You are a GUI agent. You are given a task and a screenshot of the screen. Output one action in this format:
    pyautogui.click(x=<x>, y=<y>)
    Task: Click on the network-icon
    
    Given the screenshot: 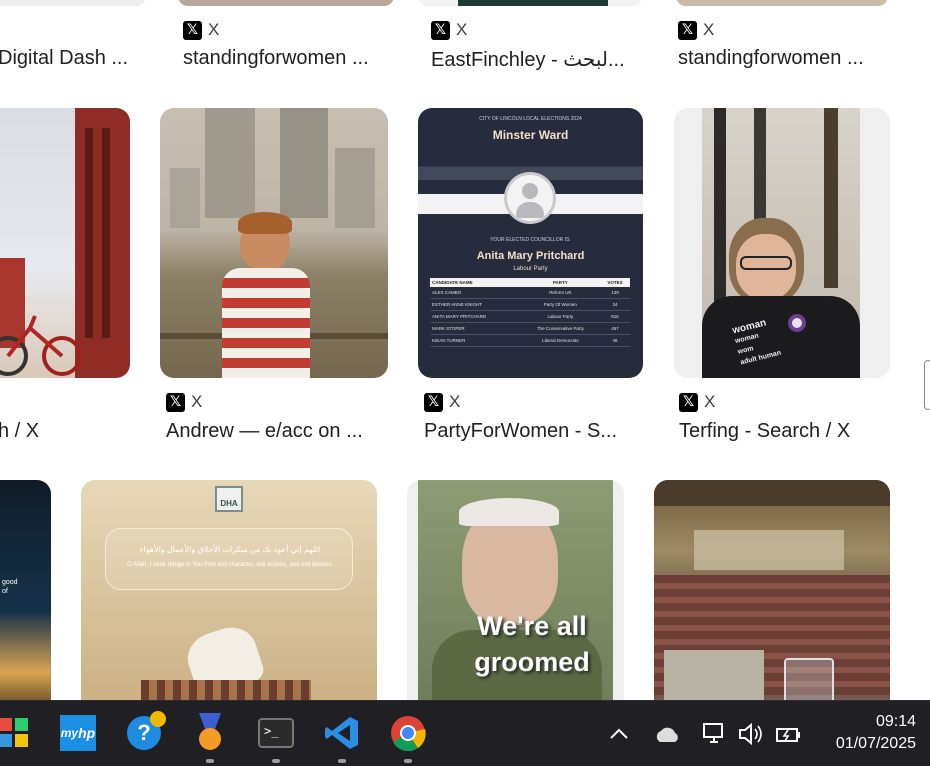 What is the action you would take?
    pyautogui.click(x=713, y=733)
    